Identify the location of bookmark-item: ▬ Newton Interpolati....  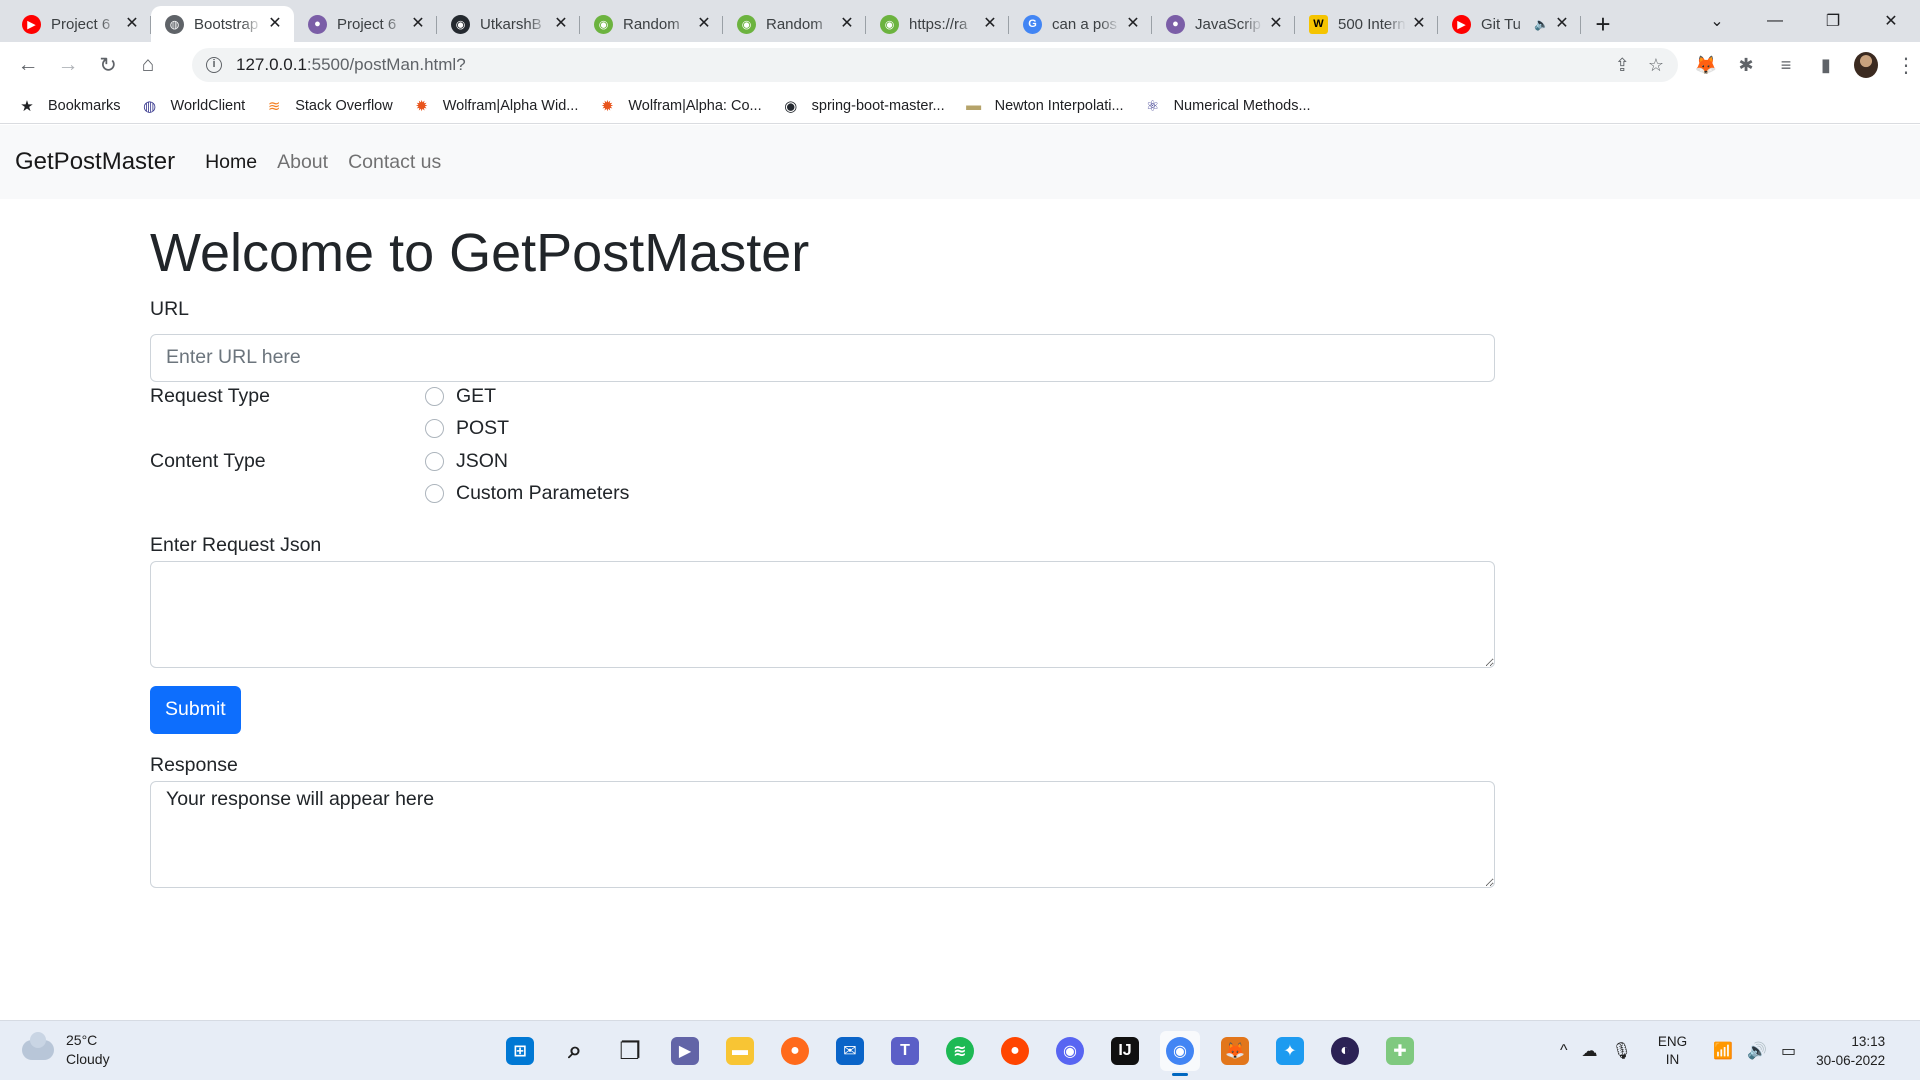
(1044, 106).